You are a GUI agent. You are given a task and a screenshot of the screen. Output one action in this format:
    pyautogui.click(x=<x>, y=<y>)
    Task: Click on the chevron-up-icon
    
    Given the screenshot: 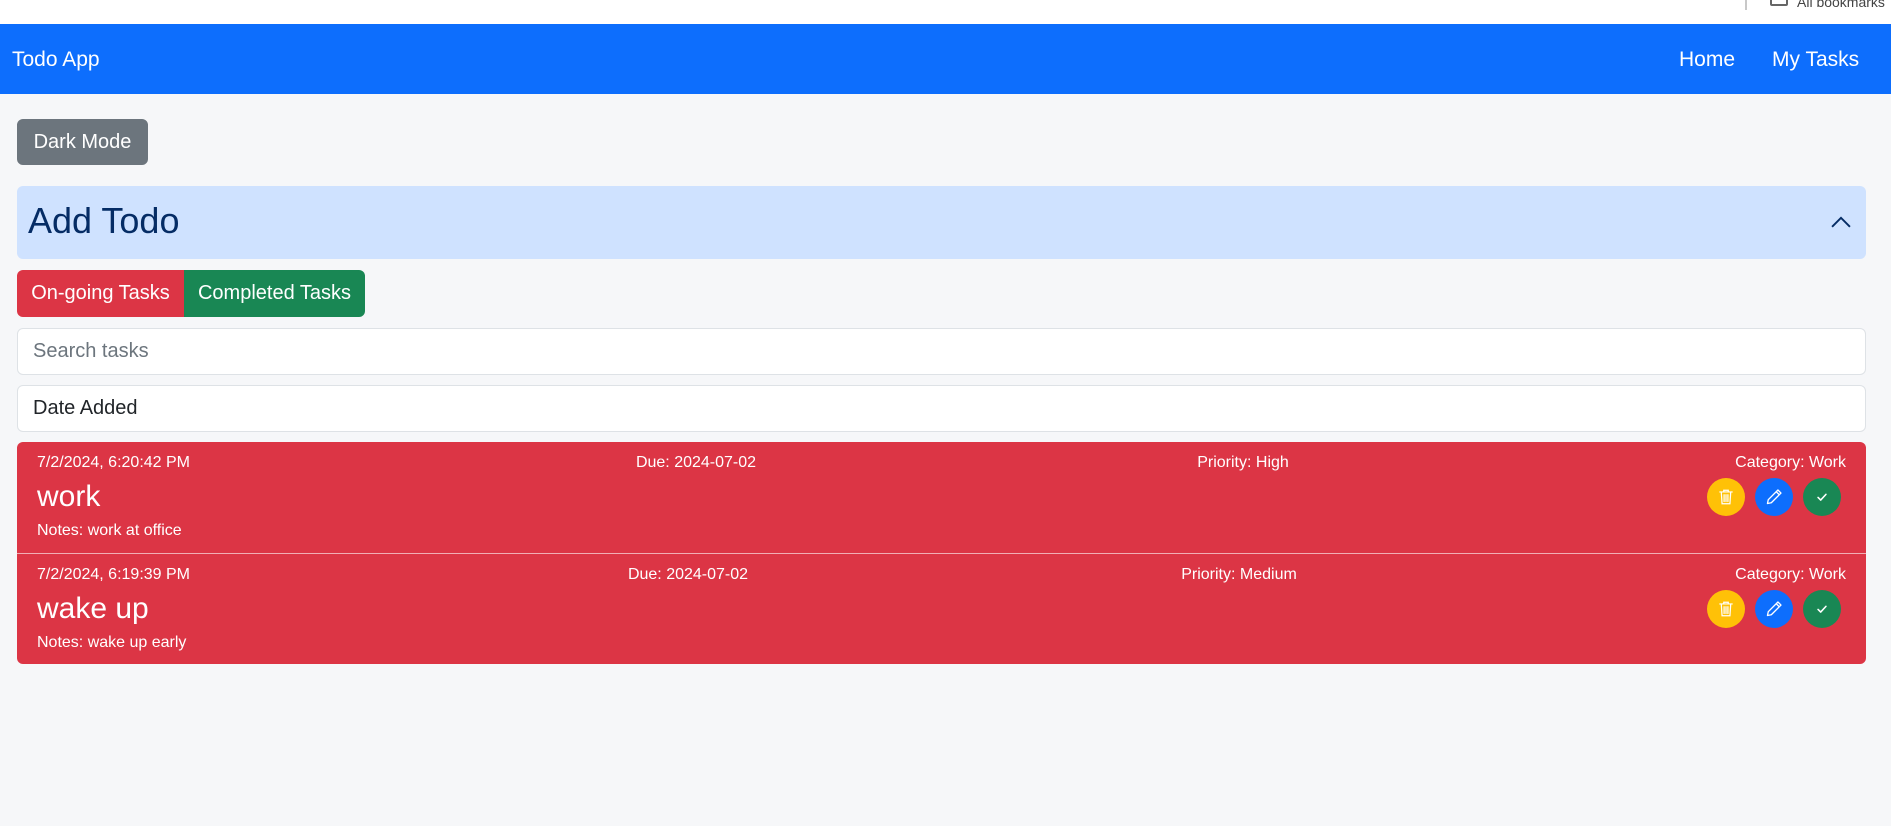 What is the action you would take?
    pyautogui.click(x=1841, y=222)
    